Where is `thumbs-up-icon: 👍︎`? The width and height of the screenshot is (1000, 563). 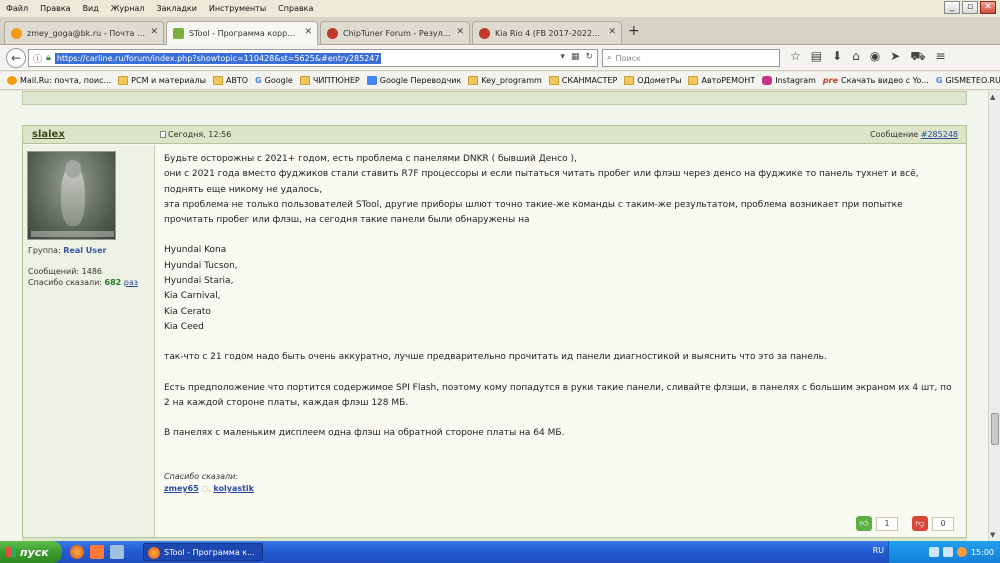
thumbs-up-icon: 👍︎ is located at coordinates (864, 523).